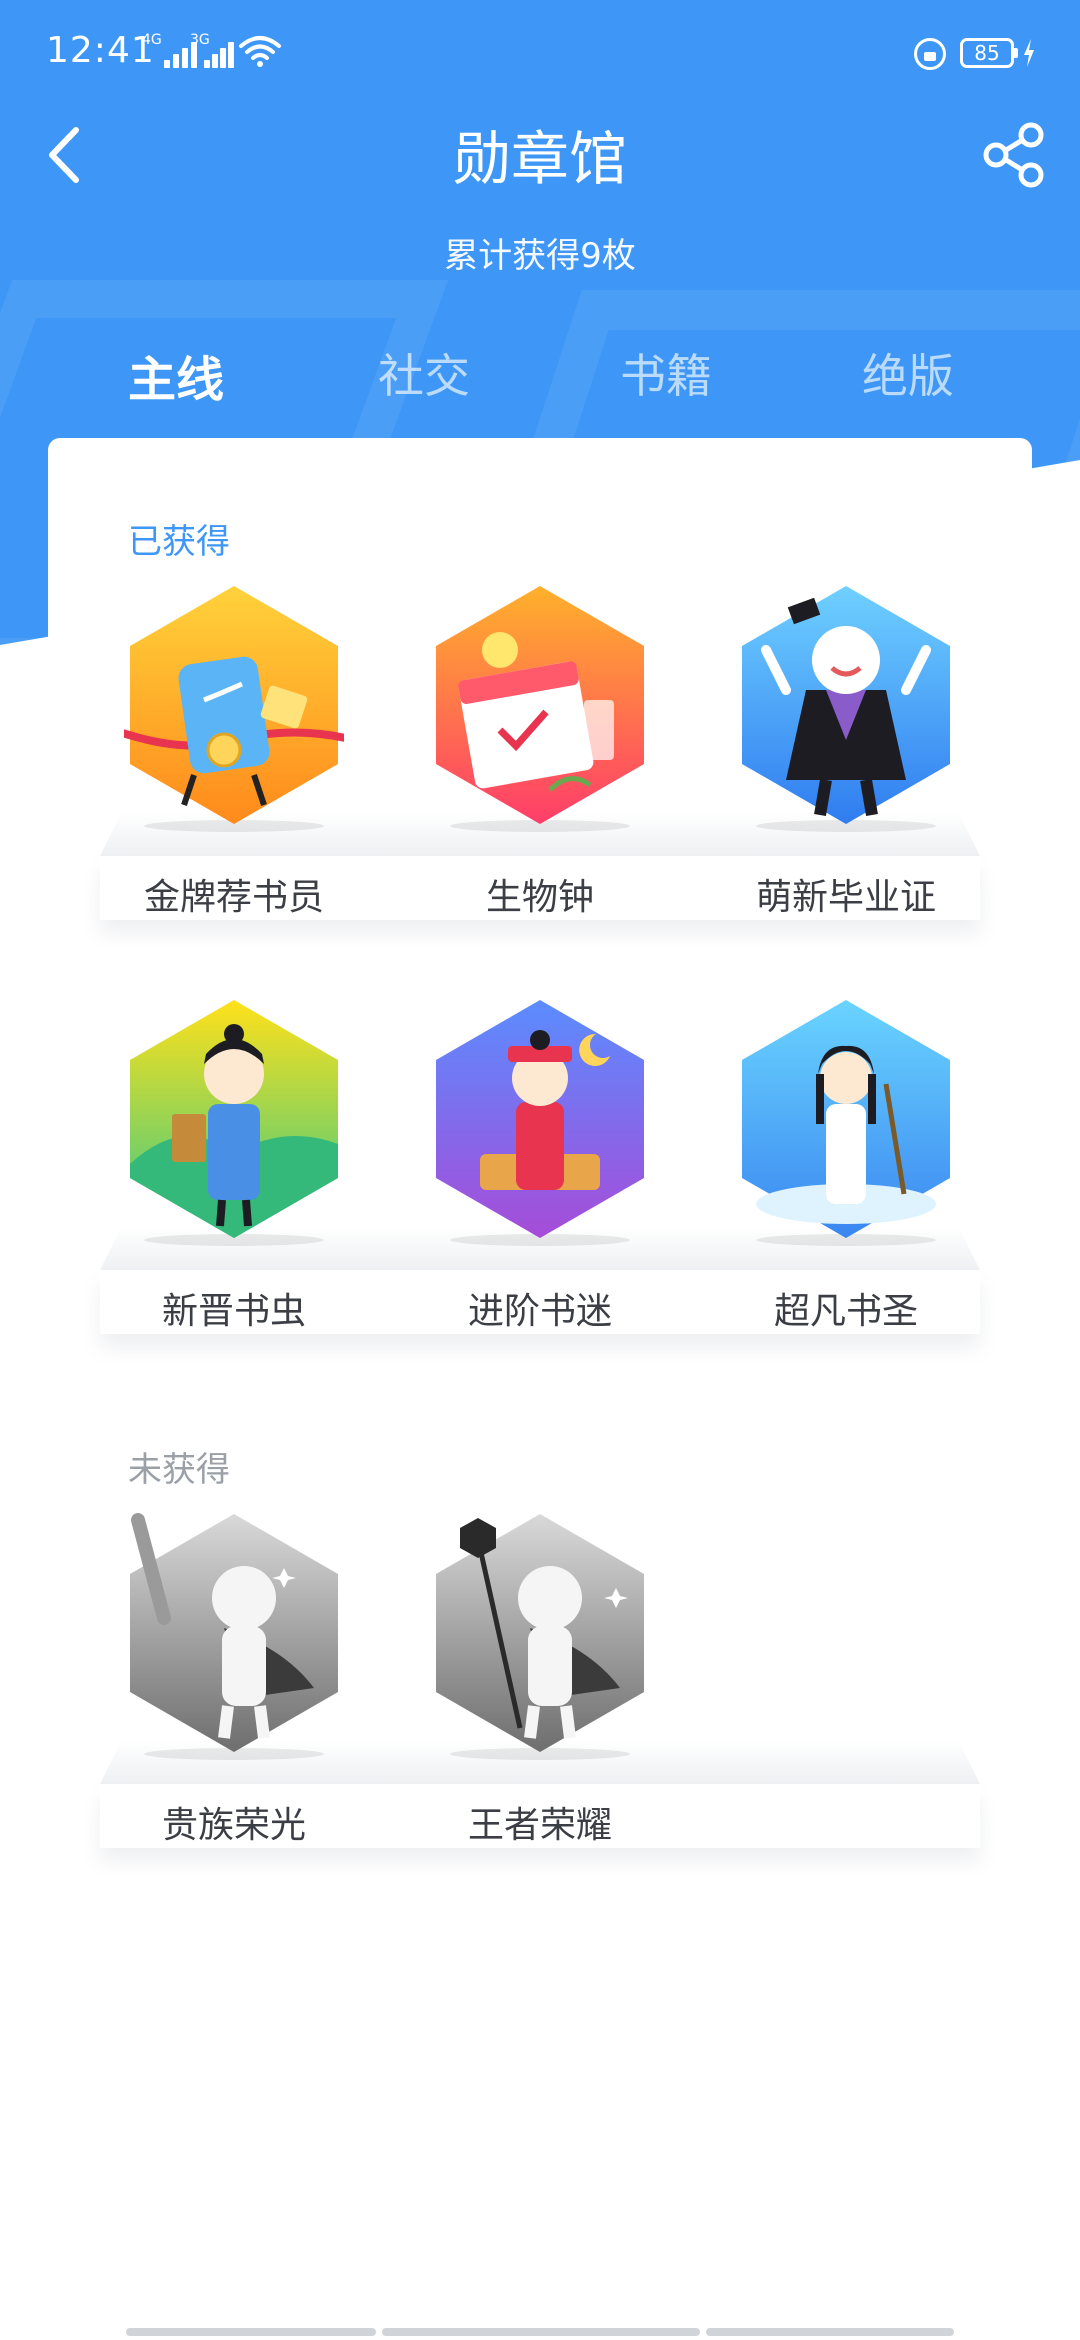 Image resolution: width=1080 pixels, height=2340 pixels. What do you see at coordinates (540, 705) in the screenshot?
I see `biological-clock-badge-icon` at bounding box center [540, 705].